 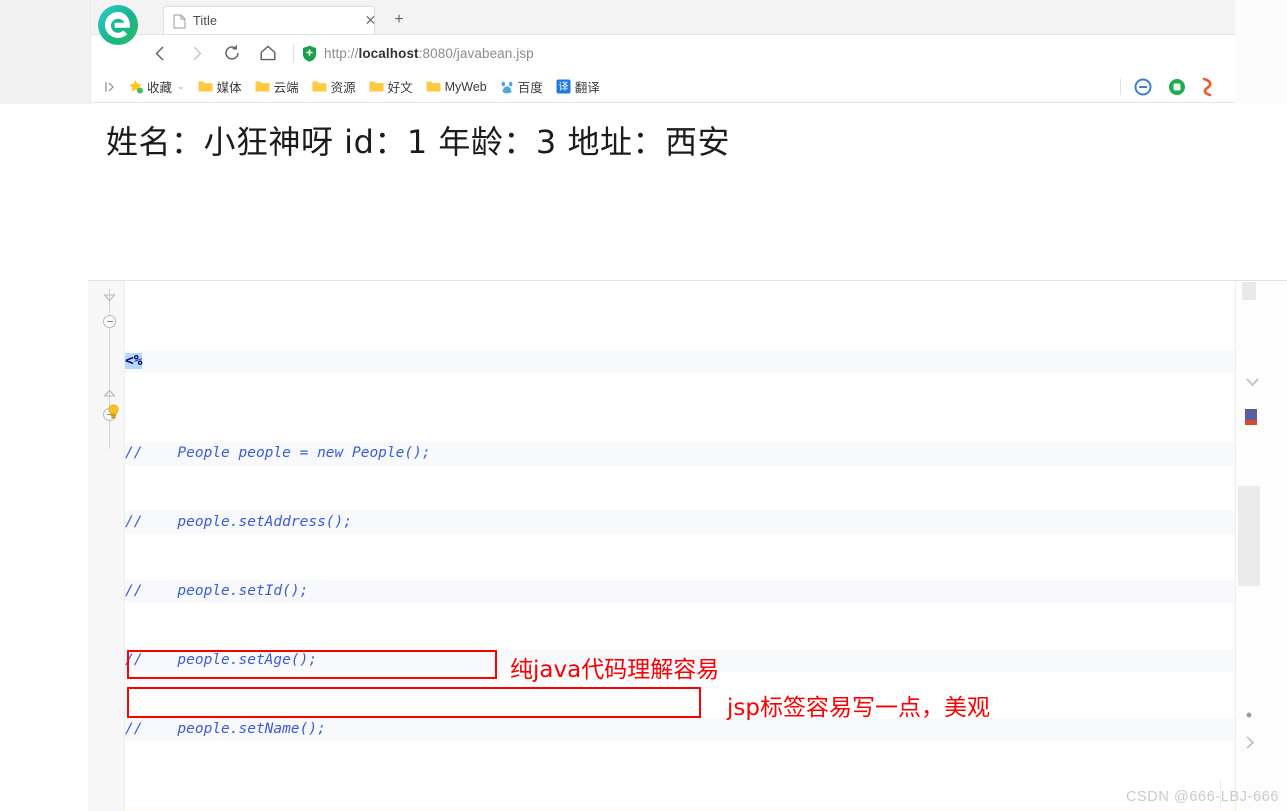 I want to click on ime-badge-icon, so click(x=1251, y=418).